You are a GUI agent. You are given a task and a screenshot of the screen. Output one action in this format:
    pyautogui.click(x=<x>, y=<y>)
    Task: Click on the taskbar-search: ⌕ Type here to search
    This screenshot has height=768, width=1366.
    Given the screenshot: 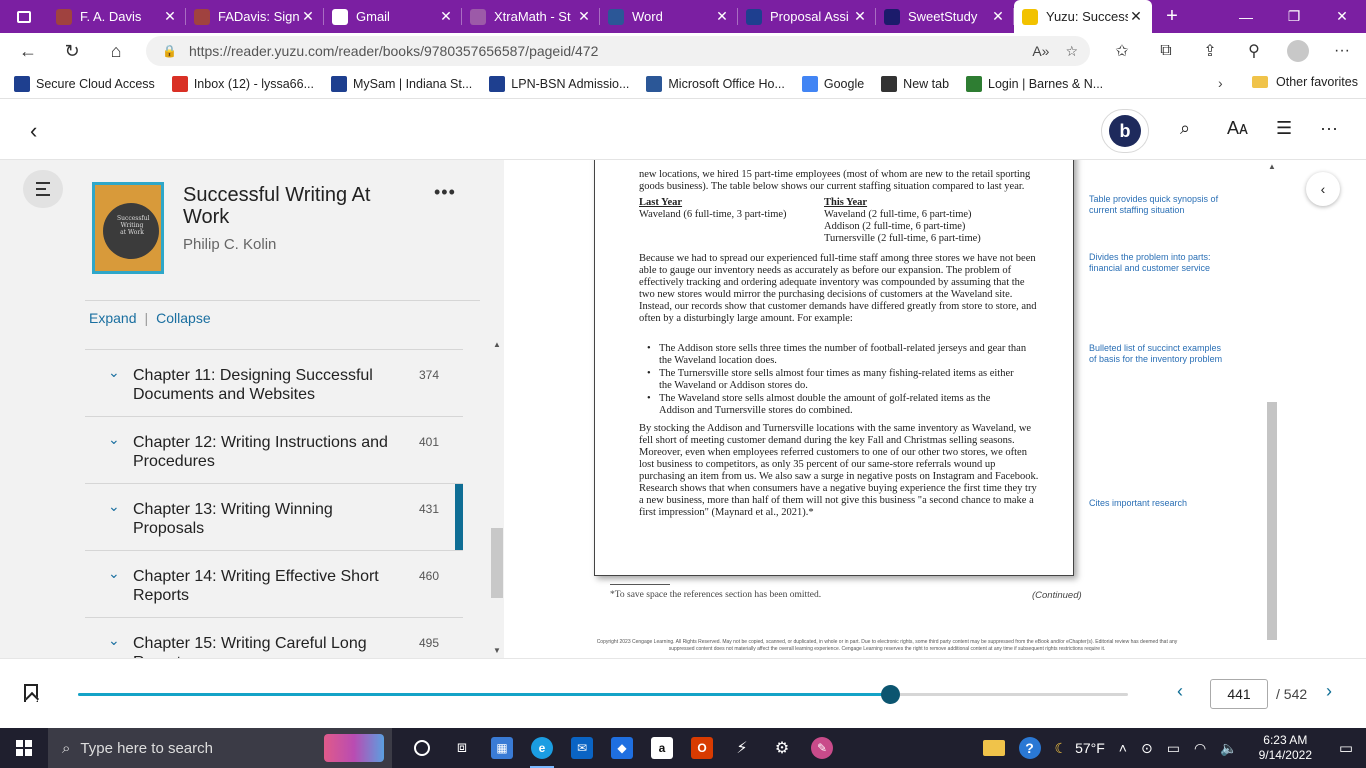 What is the action you would take?
    pyautogui.click(x=220, y=748)
    